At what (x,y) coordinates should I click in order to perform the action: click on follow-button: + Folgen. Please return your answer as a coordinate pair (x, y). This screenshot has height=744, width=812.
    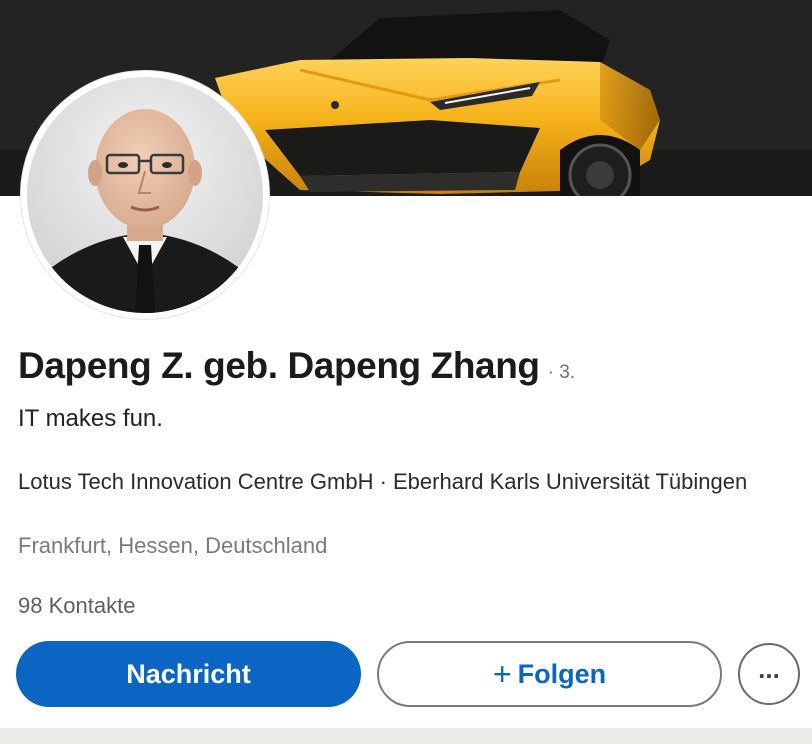
    Looking at the image, I should click on (549, 674).